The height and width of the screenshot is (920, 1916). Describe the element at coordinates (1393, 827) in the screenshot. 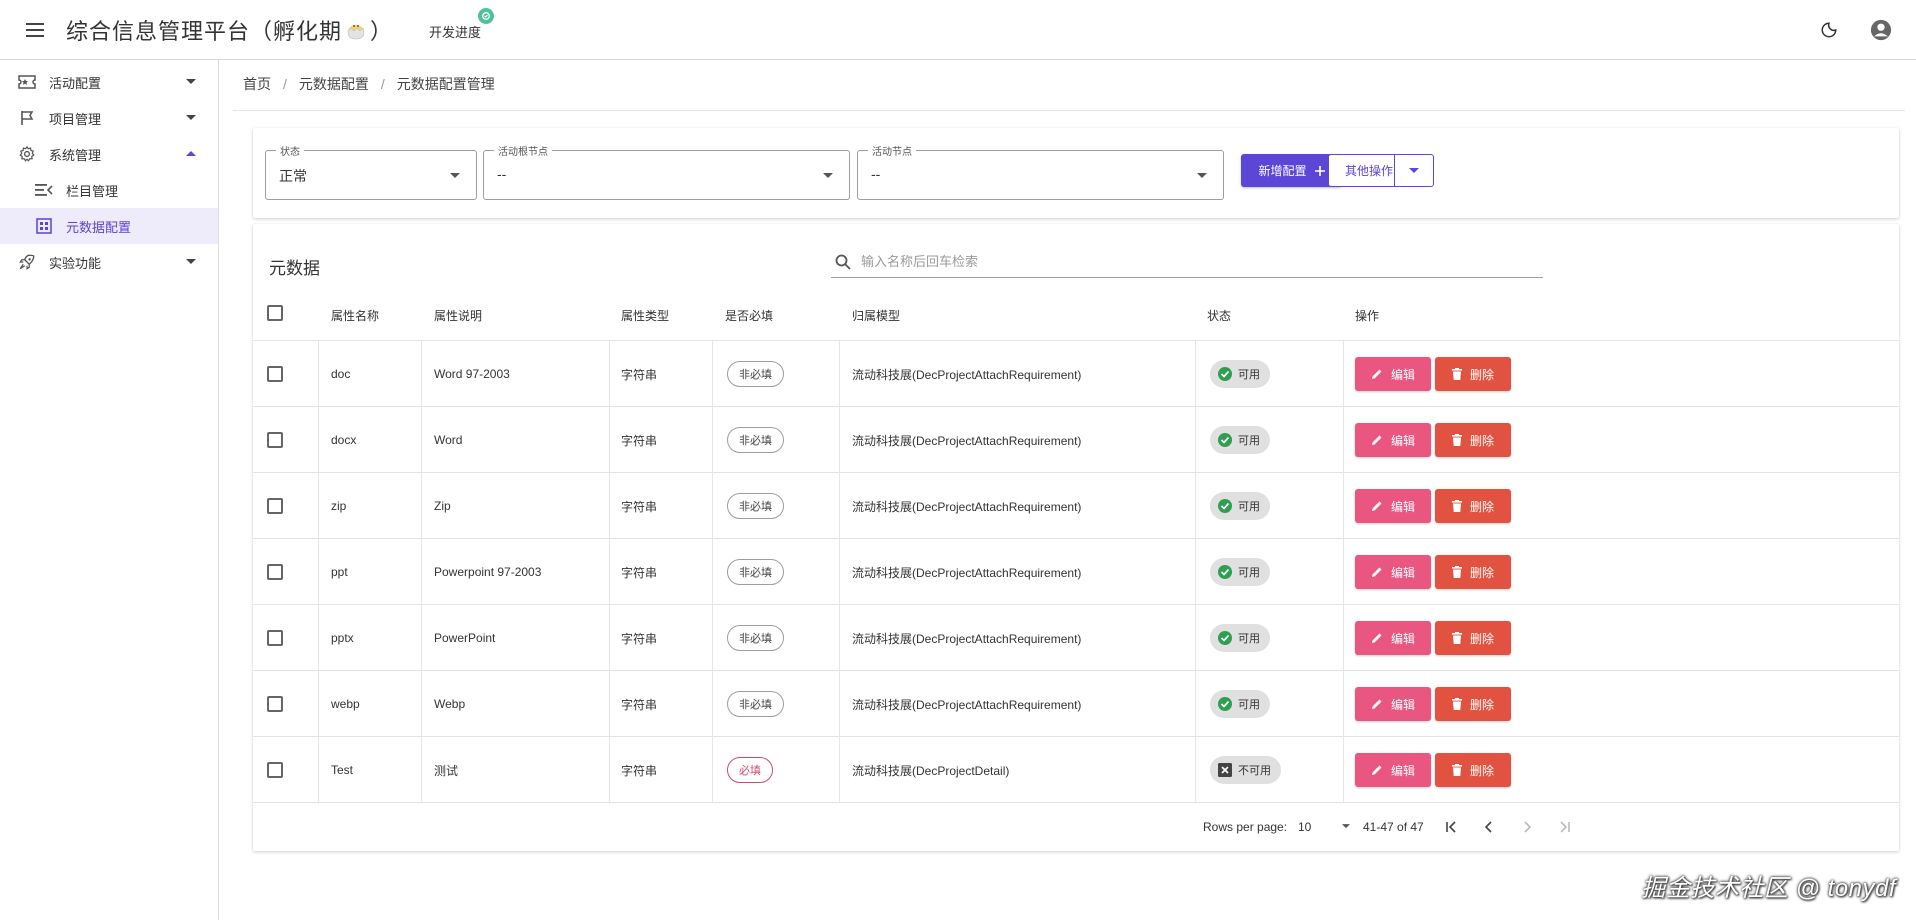

I see `page-range: 41-47 of 47` at that location.